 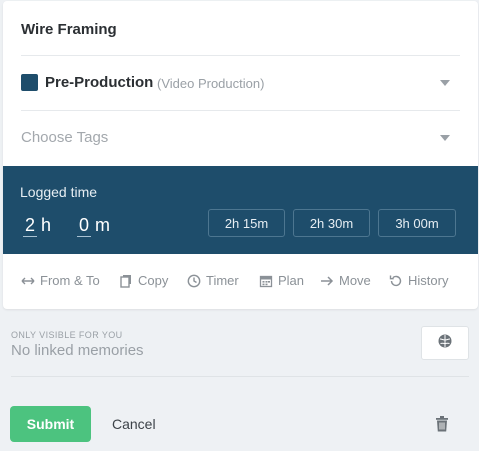 I want to click on history-icon, so click(x=396, y=281).